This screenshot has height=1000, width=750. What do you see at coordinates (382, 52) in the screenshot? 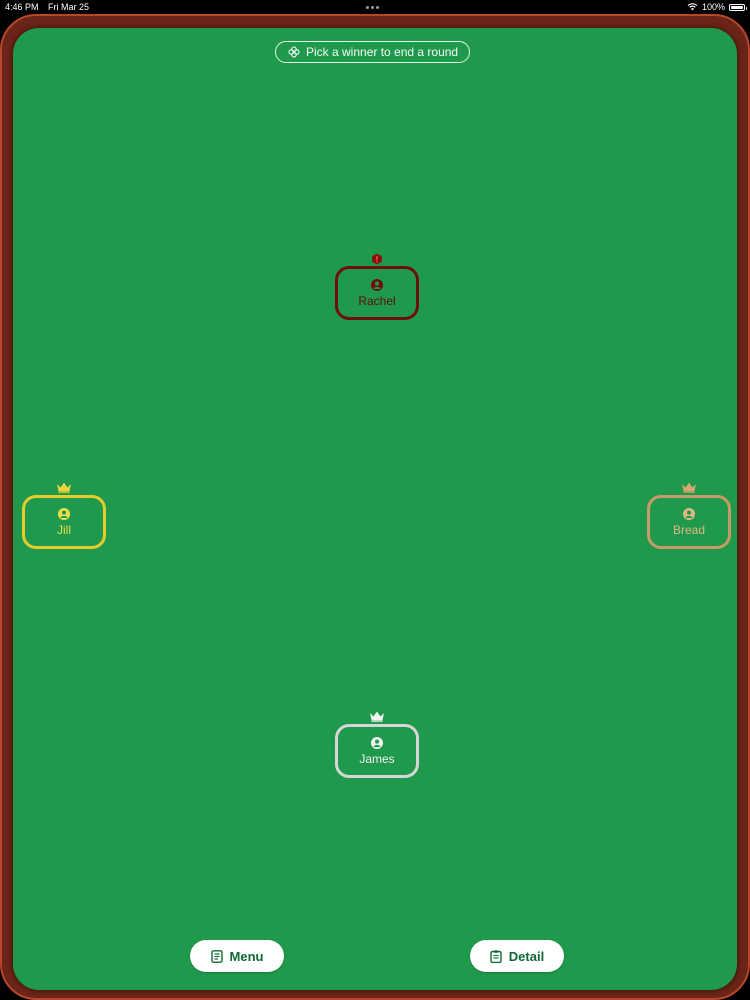
I see `hint-text: Pick a winner to end a round` at bounding box center [382, 52].